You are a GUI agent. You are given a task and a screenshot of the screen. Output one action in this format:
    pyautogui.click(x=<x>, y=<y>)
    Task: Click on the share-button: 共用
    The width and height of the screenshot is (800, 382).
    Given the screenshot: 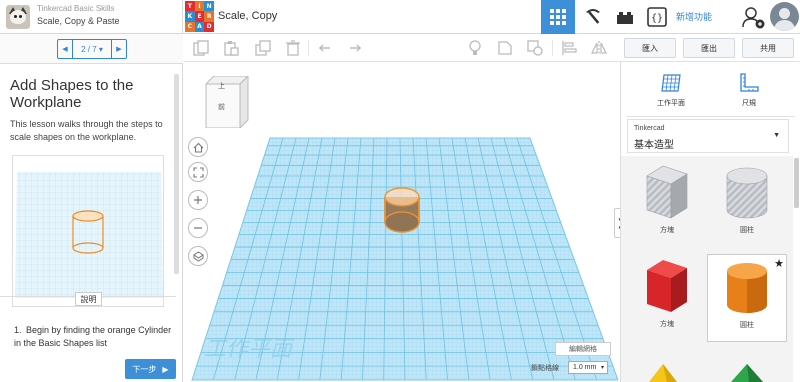 What is the action you would take?
    pyautogui.click(x=768, y=48)
    